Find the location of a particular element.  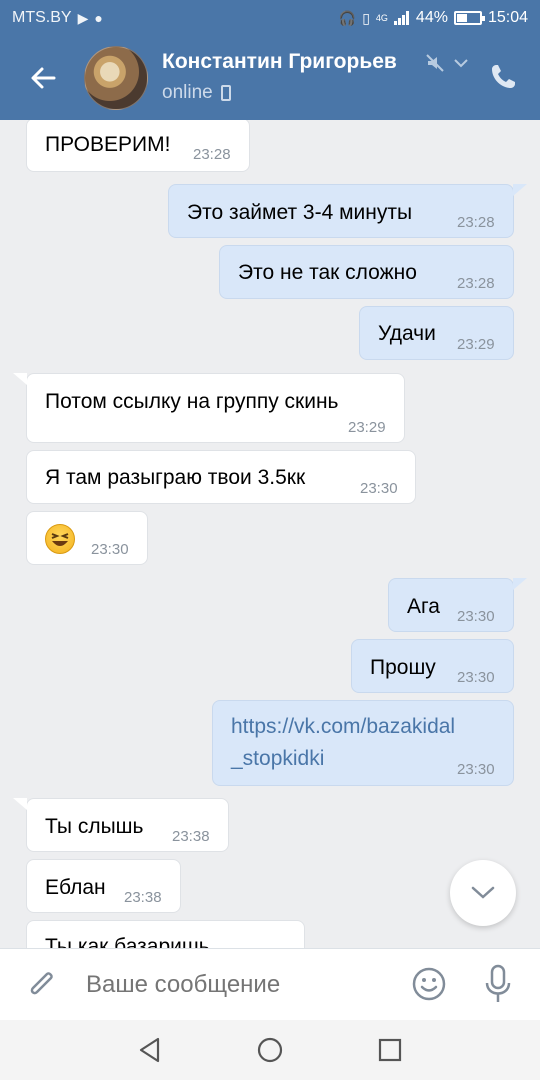

contact-name: Константин Григорьев is located at coordinates (279, 62).